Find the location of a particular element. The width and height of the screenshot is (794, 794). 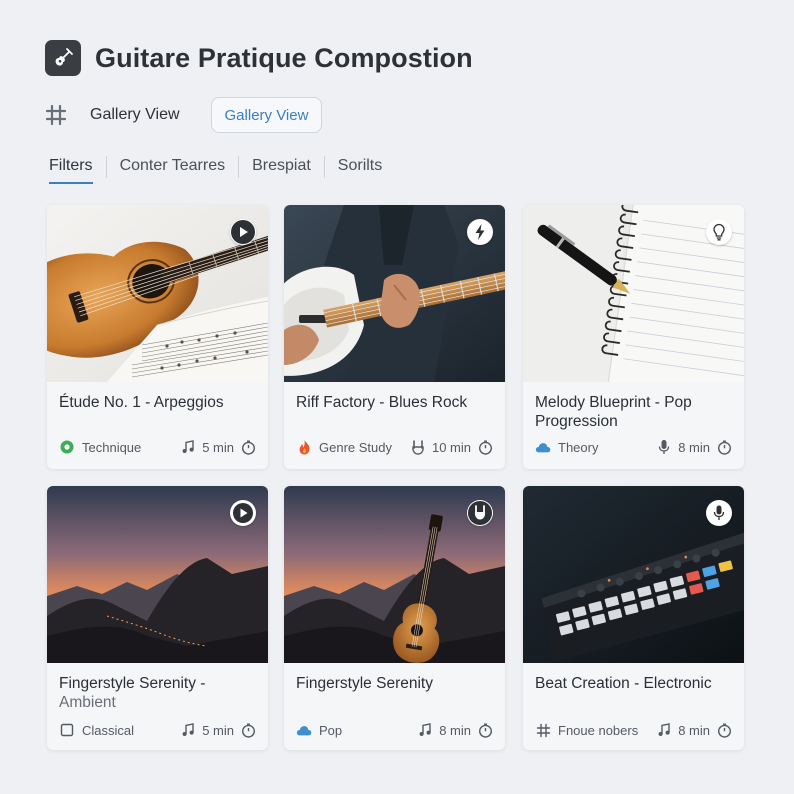

app-header: Guitare Pratique Compostion is located at coordinates (259, 58).